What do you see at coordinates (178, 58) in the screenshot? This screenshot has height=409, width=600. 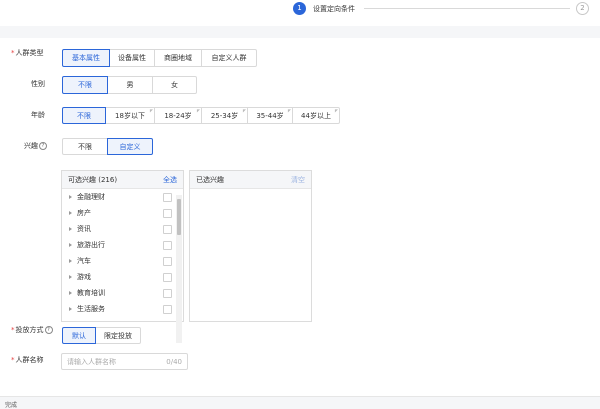 I see `audience-type-option-area: 商圈地域` at bounding box center [178, 58].